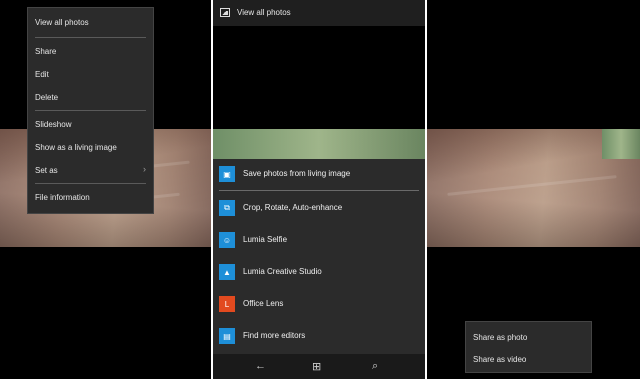 Image resolution: width=640 pixels, height=379 pixels. I want to click on store-icon: ▤, so click(227, 336).